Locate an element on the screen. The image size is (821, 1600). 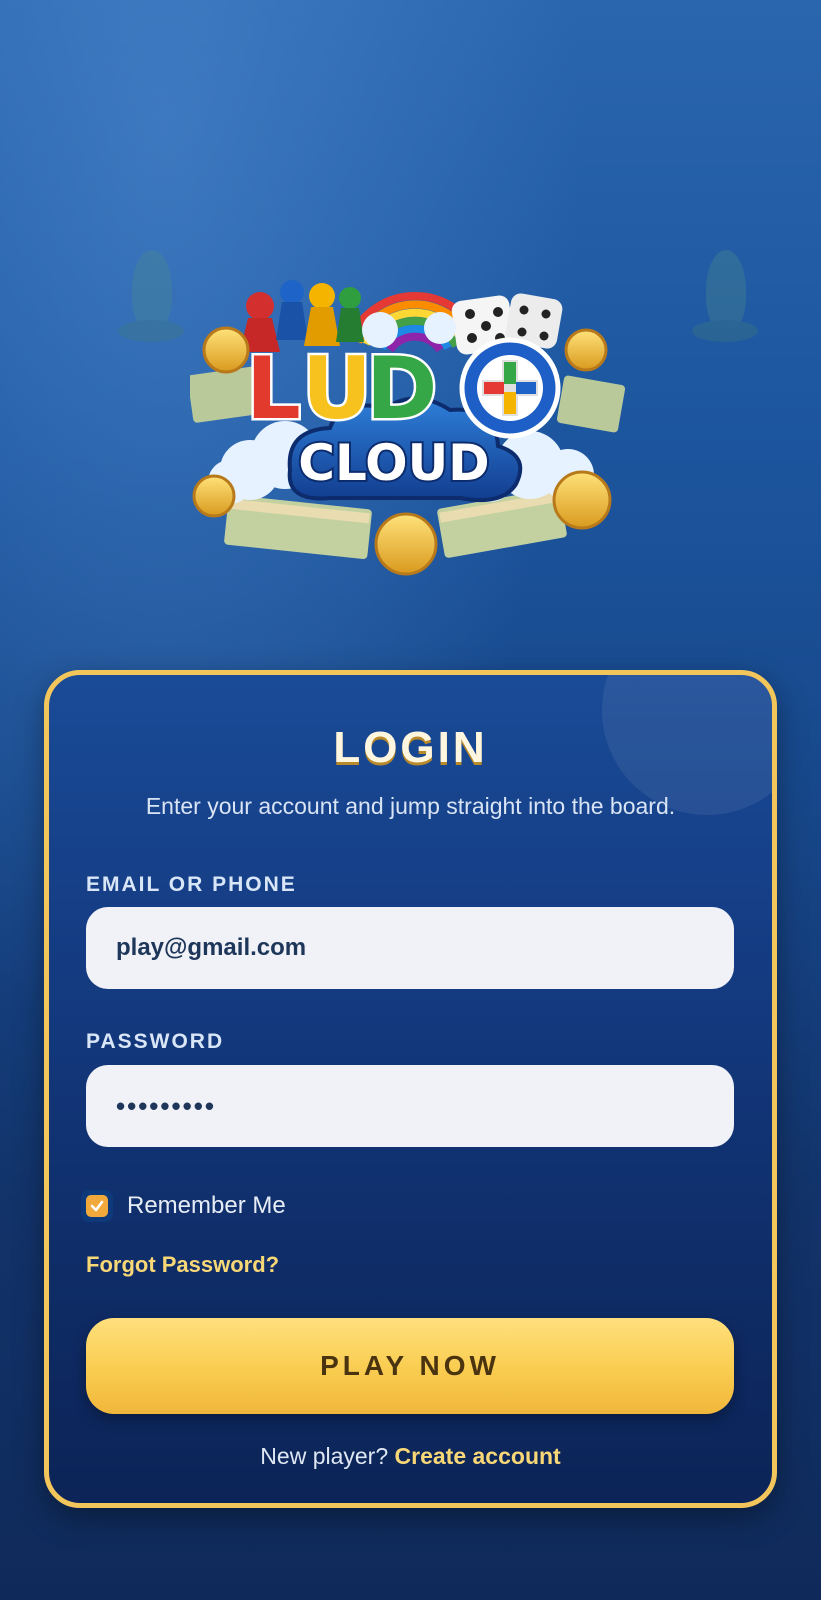
remember-me-toggle: Remember Me is located at coordinates (183, 1206).